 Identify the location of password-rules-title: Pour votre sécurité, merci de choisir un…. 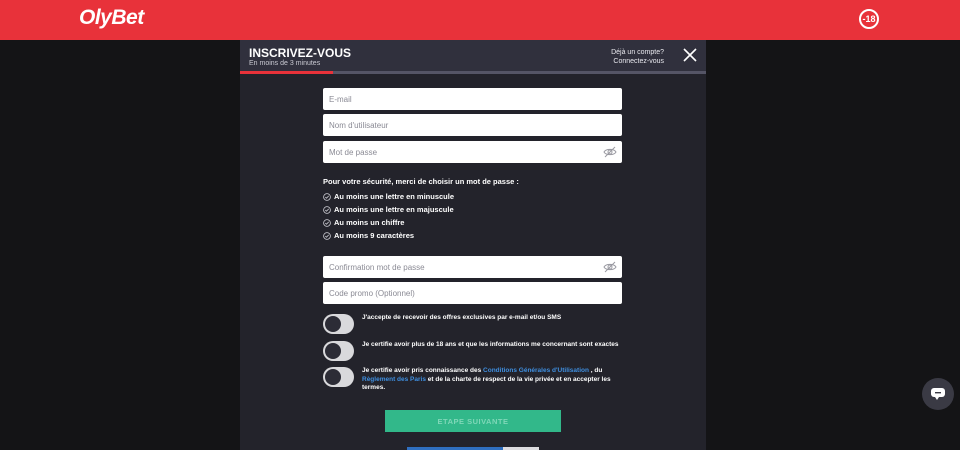
(421, 181).